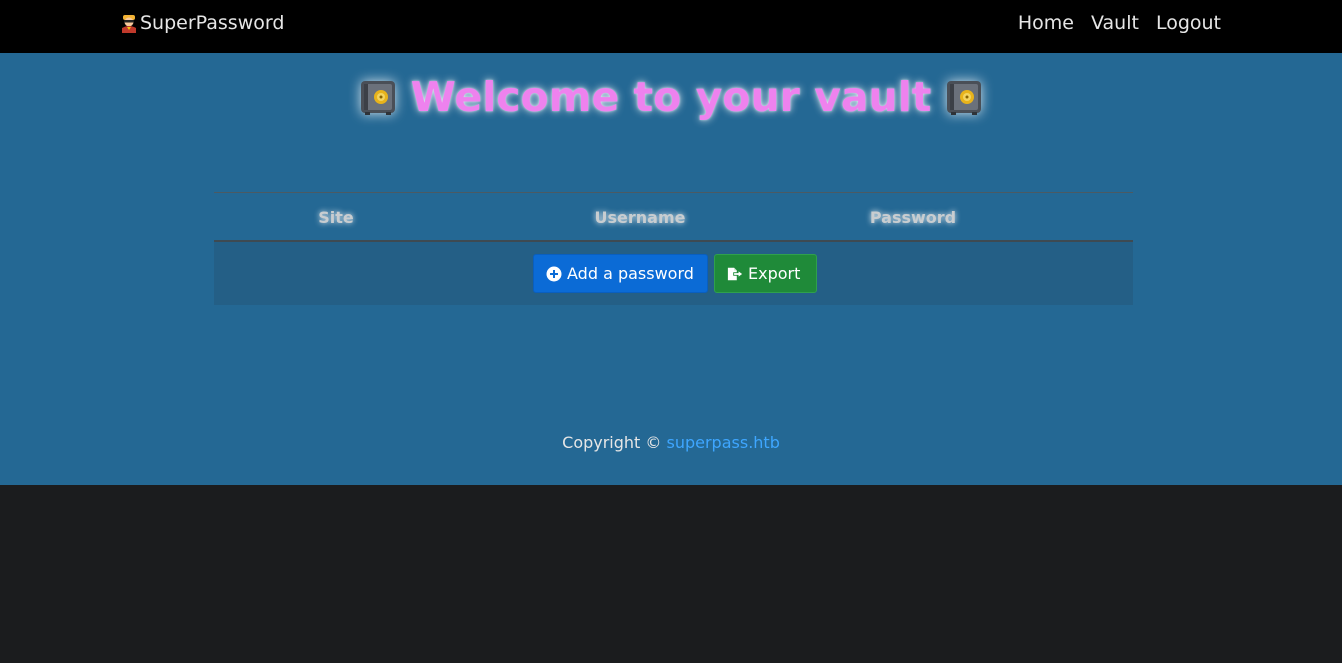 The width and height of the screenshot is (1342, 663). What do you see at coordinates (671, 26) in the screenshot?
I see `navbar: SuperPassword Home Vault Logout` at bounding box center [671, 26].